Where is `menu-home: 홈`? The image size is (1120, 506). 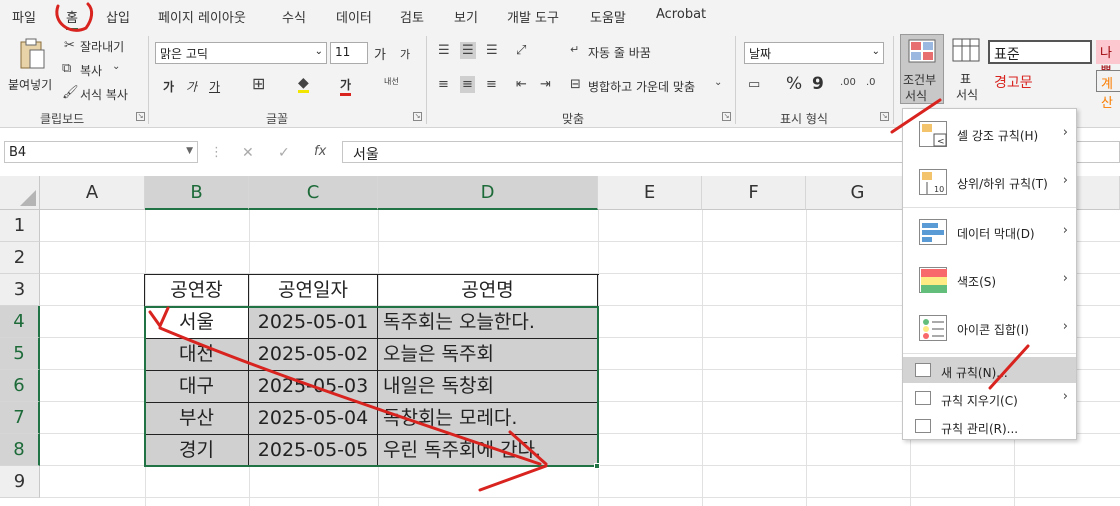
menu-home: 홈 is located at coordinates (72, 18).